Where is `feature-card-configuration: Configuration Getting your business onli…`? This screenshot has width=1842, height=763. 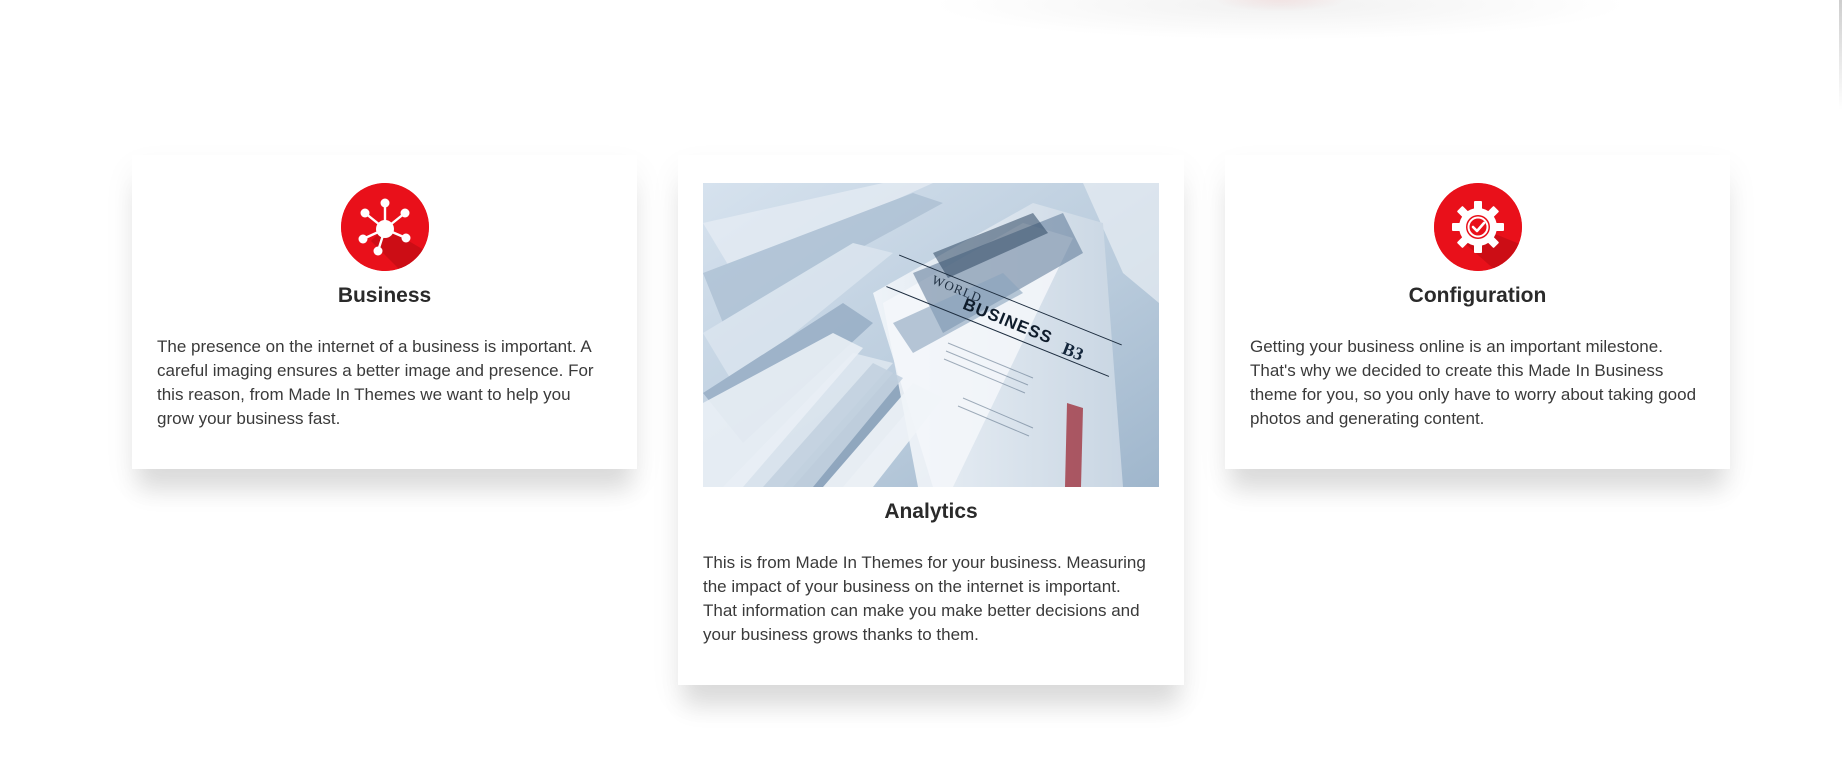
feature-card-configuration: Configuration Getting your business onli… is located at coordinates (1477, 312).